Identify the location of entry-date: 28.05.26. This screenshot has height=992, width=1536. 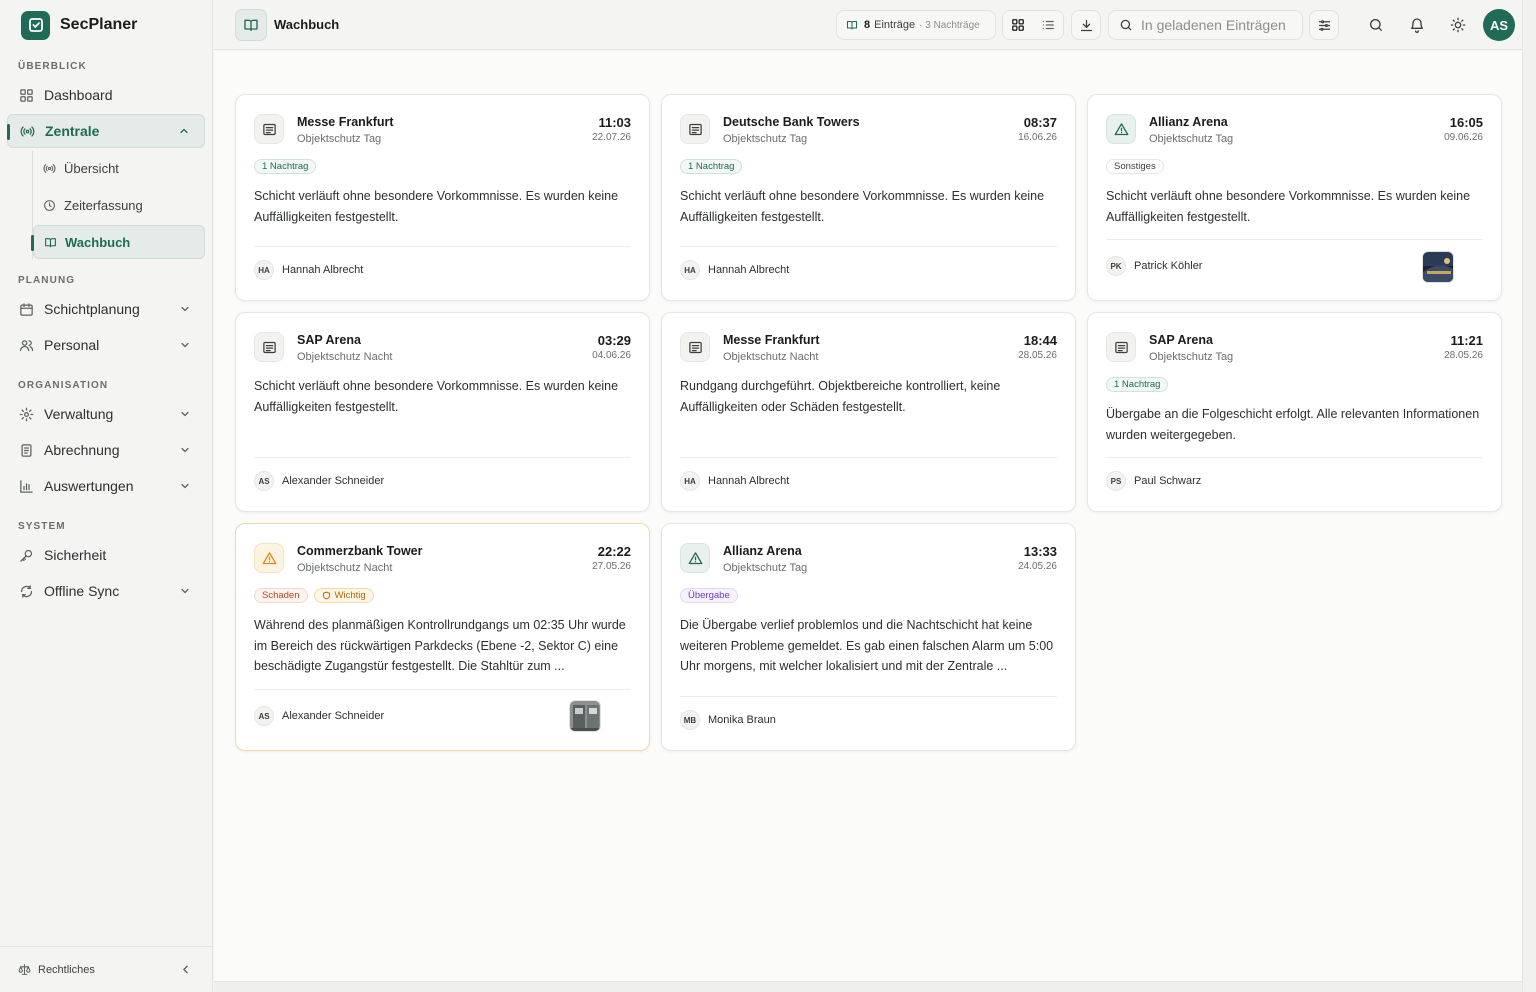
(1463, 355).